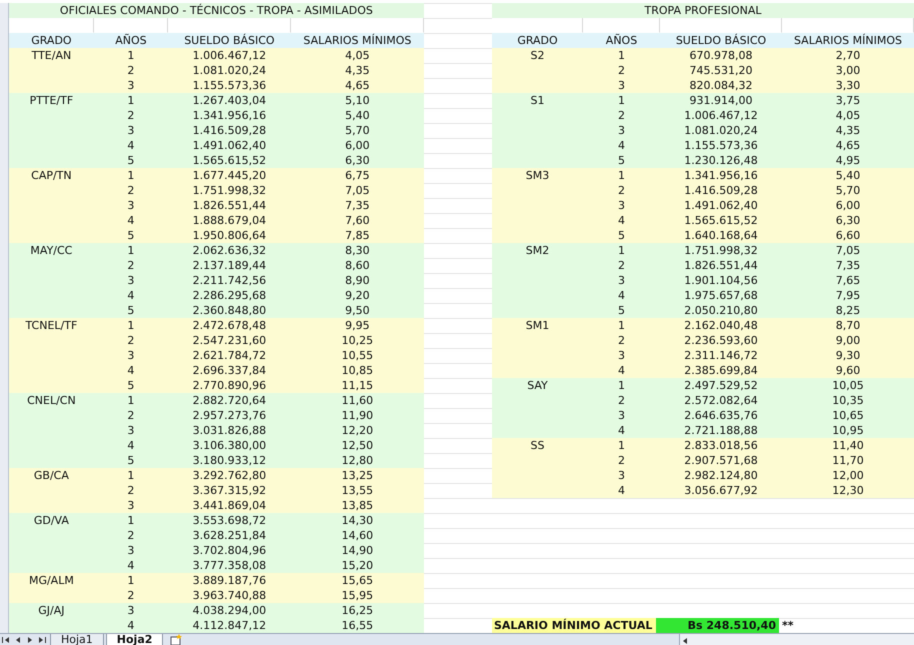 The height and width of the screenshot is (645, 914). I want to click on table-cell: GB/CA, so click(51, 490).